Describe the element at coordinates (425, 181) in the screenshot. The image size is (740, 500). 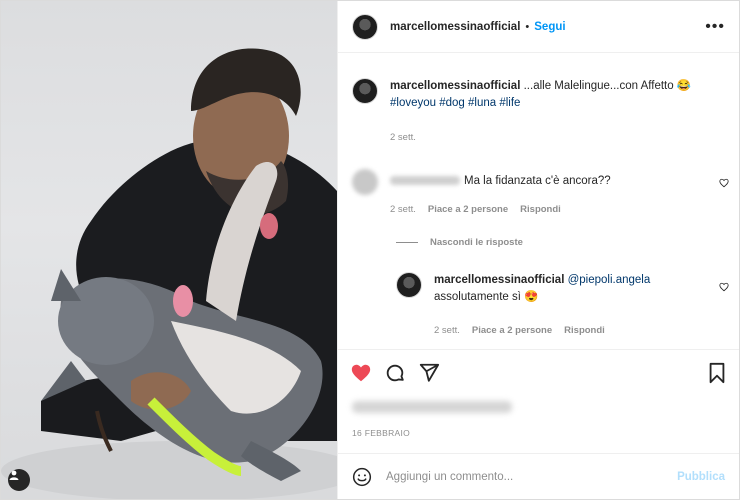
I see `comment-username-blurred` at that location.